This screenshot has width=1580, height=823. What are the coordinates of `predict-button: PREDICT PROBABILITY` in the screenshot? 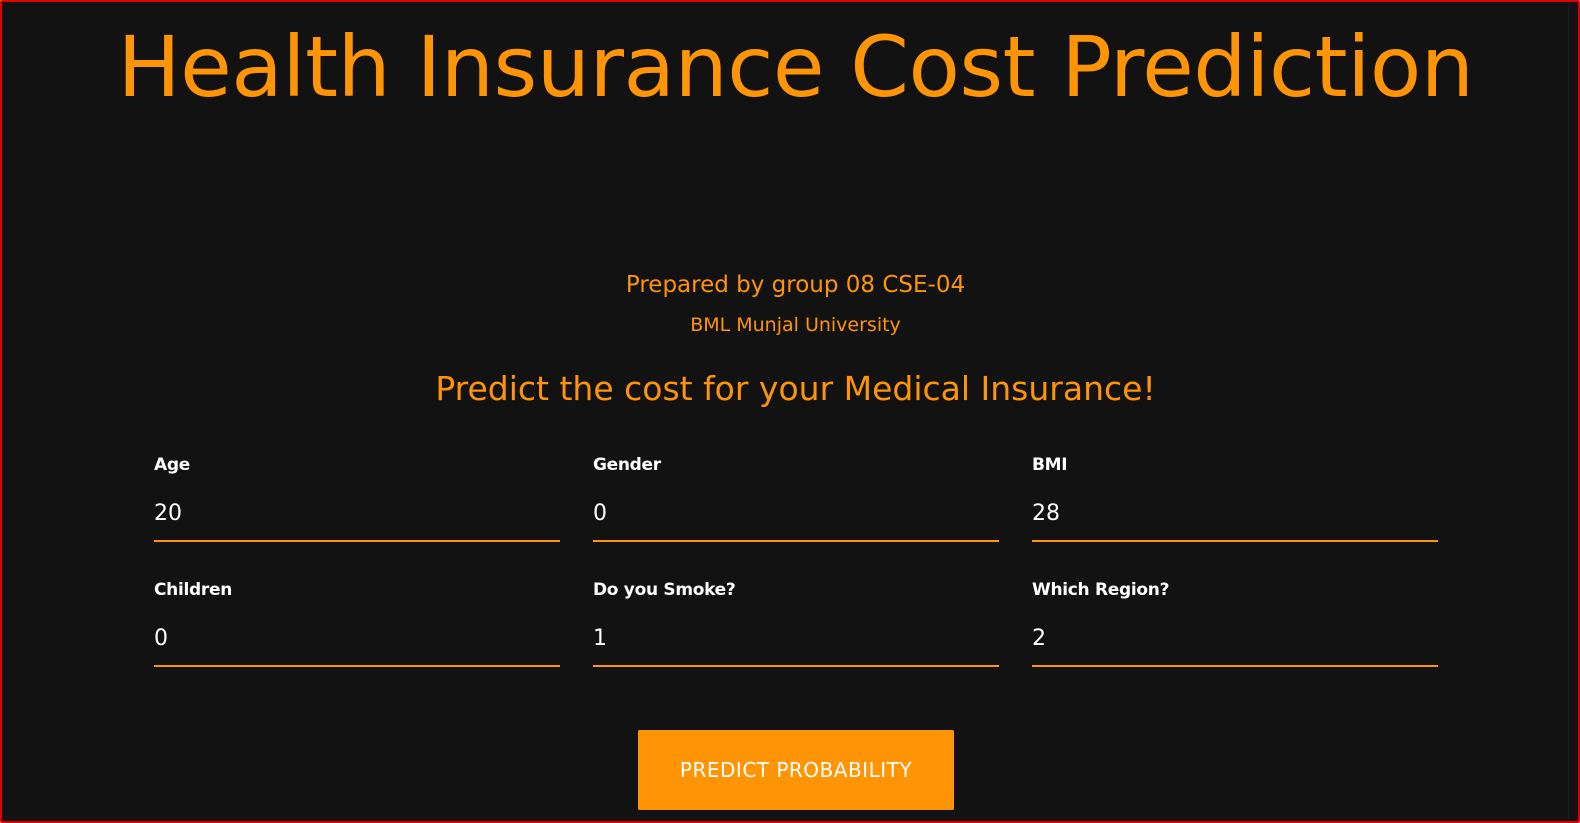 It's located at (796, 770).